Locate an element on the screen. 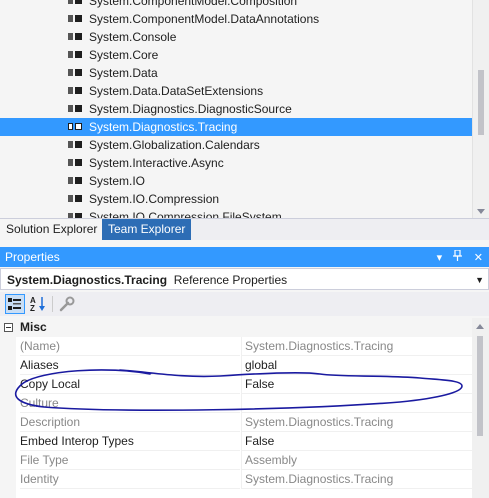  property-row: Description System.Diagnostics.Tracing is located at coordinates (236, 422).